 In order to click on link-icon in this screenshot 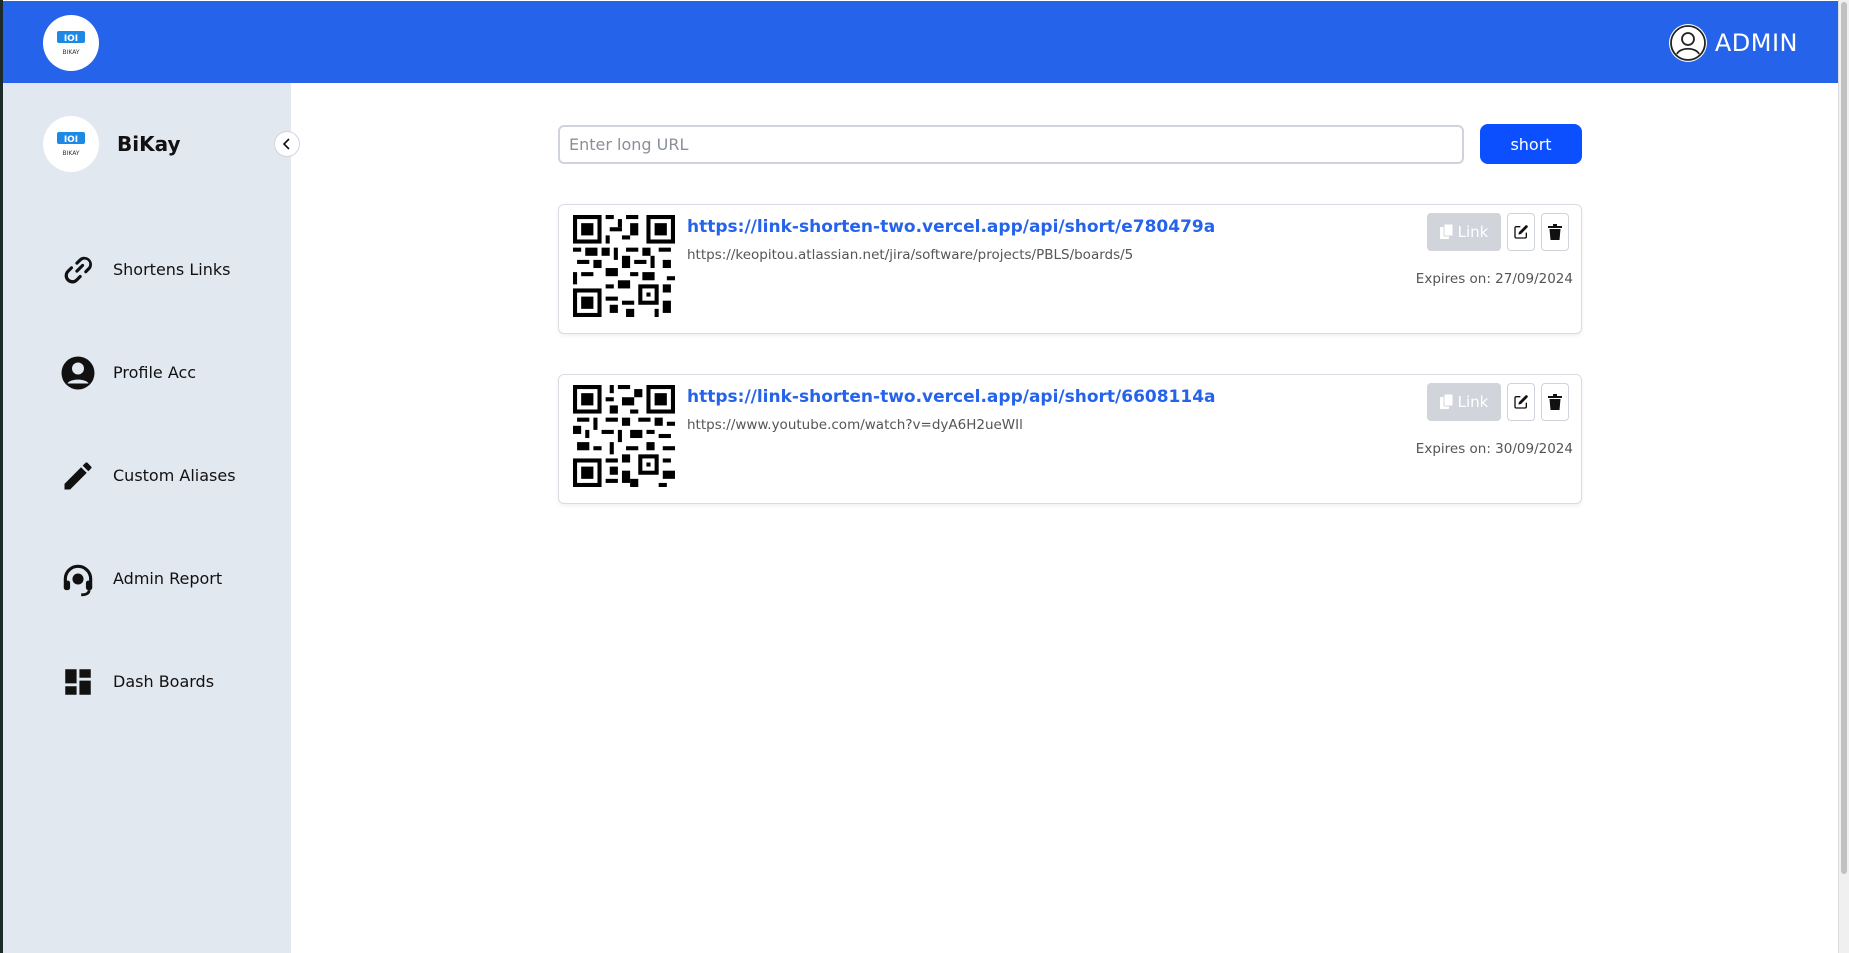, I will do `click(78, 270)`.